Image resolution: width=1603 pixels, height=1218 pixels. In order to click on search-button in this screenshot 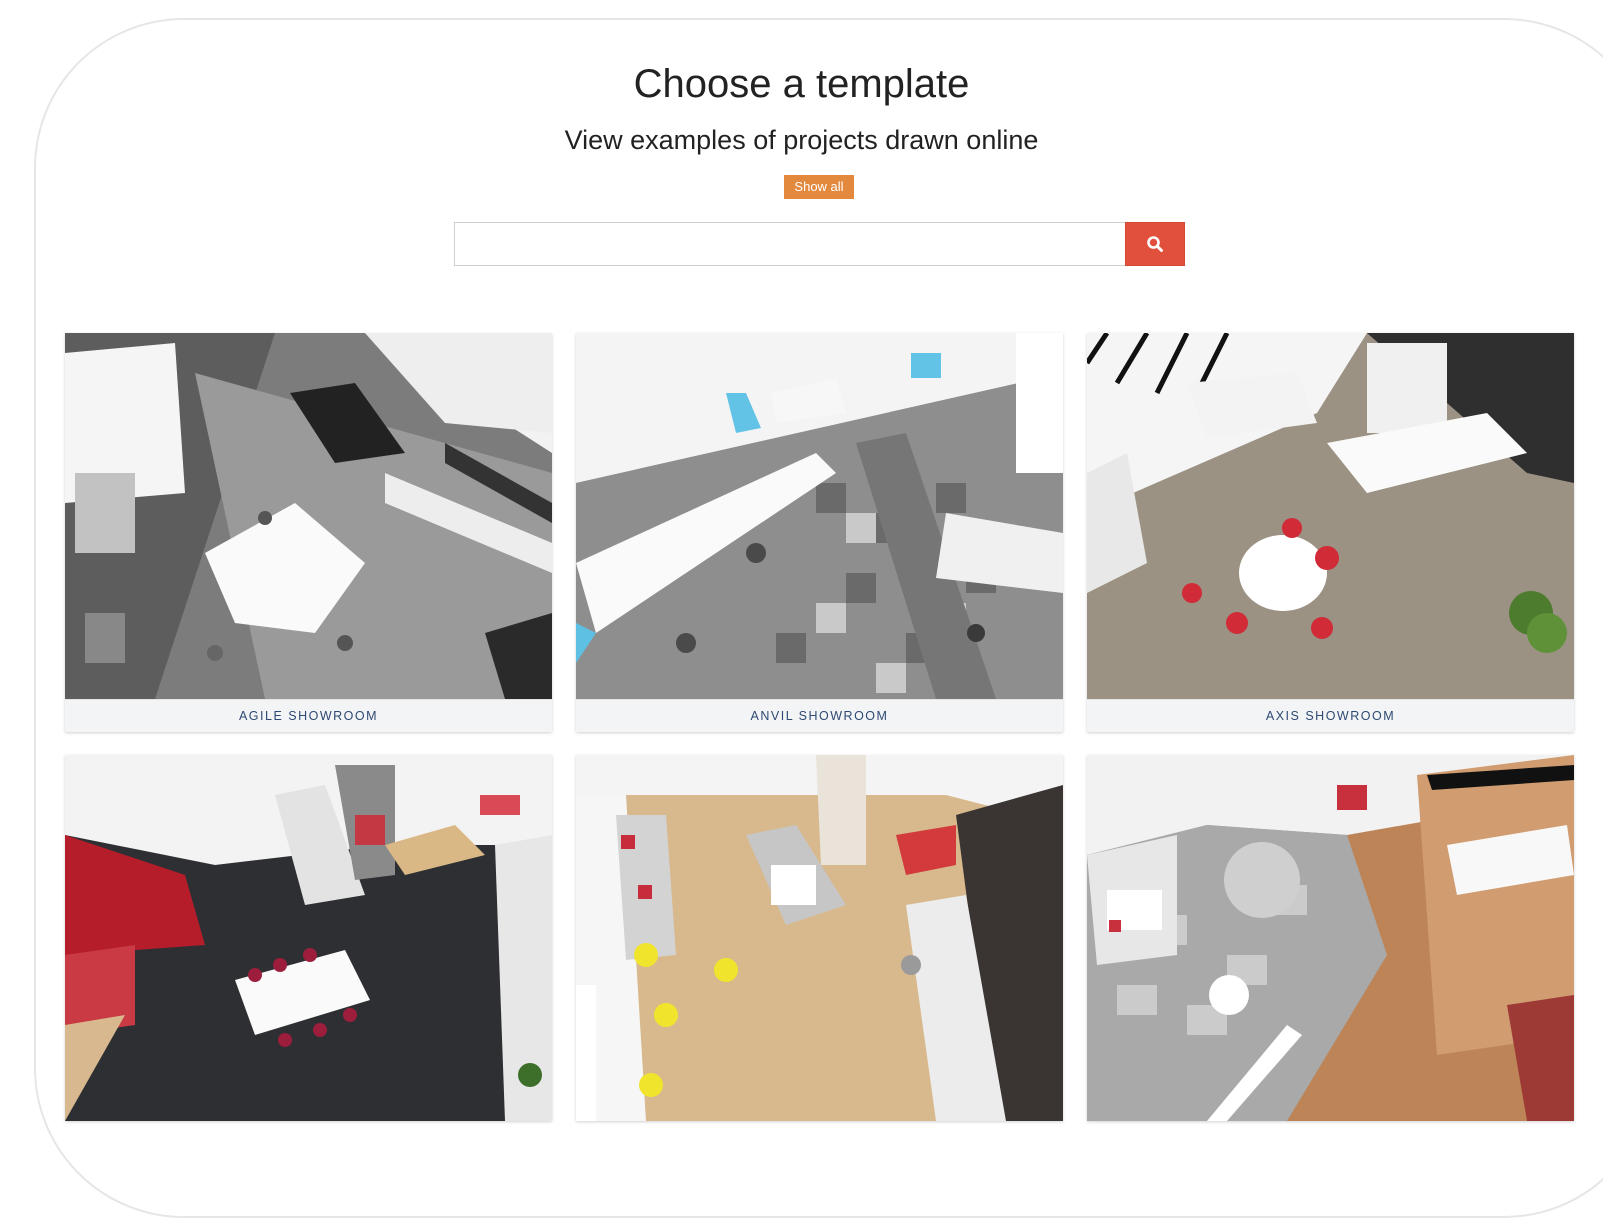, I will do `click(1155, 244)`.